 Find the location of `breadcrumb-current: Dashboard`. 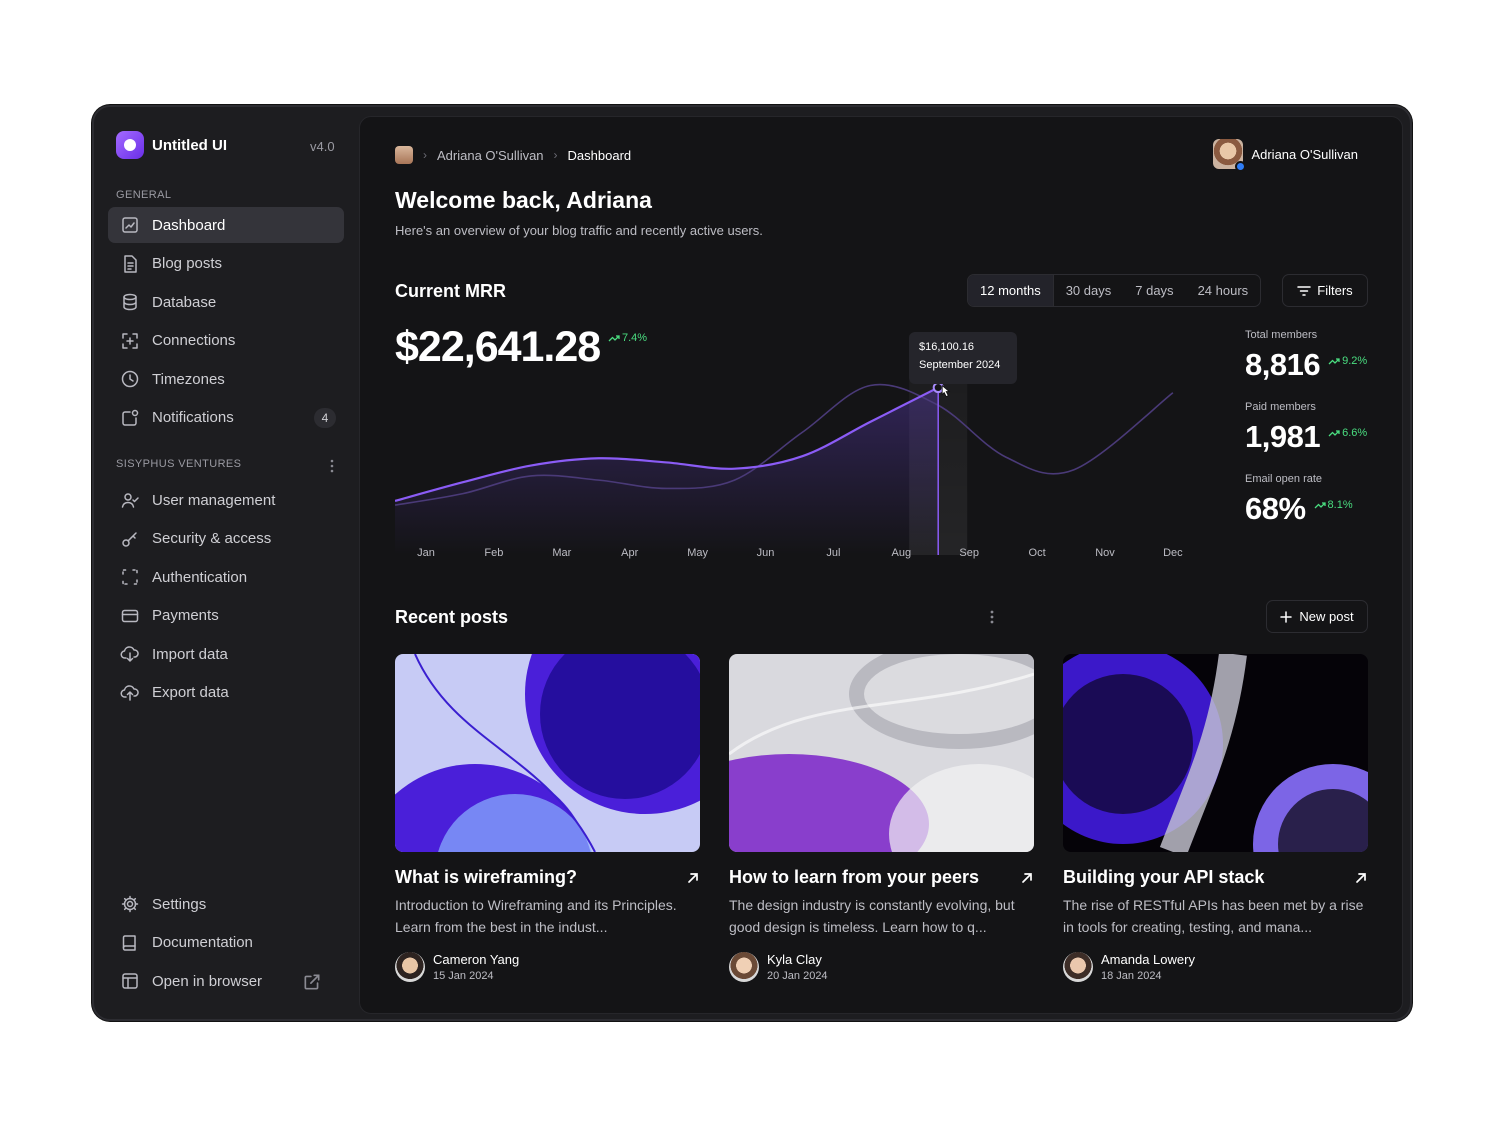

breadcrumb-current: Dashboard is located at coordinates (600, 155).